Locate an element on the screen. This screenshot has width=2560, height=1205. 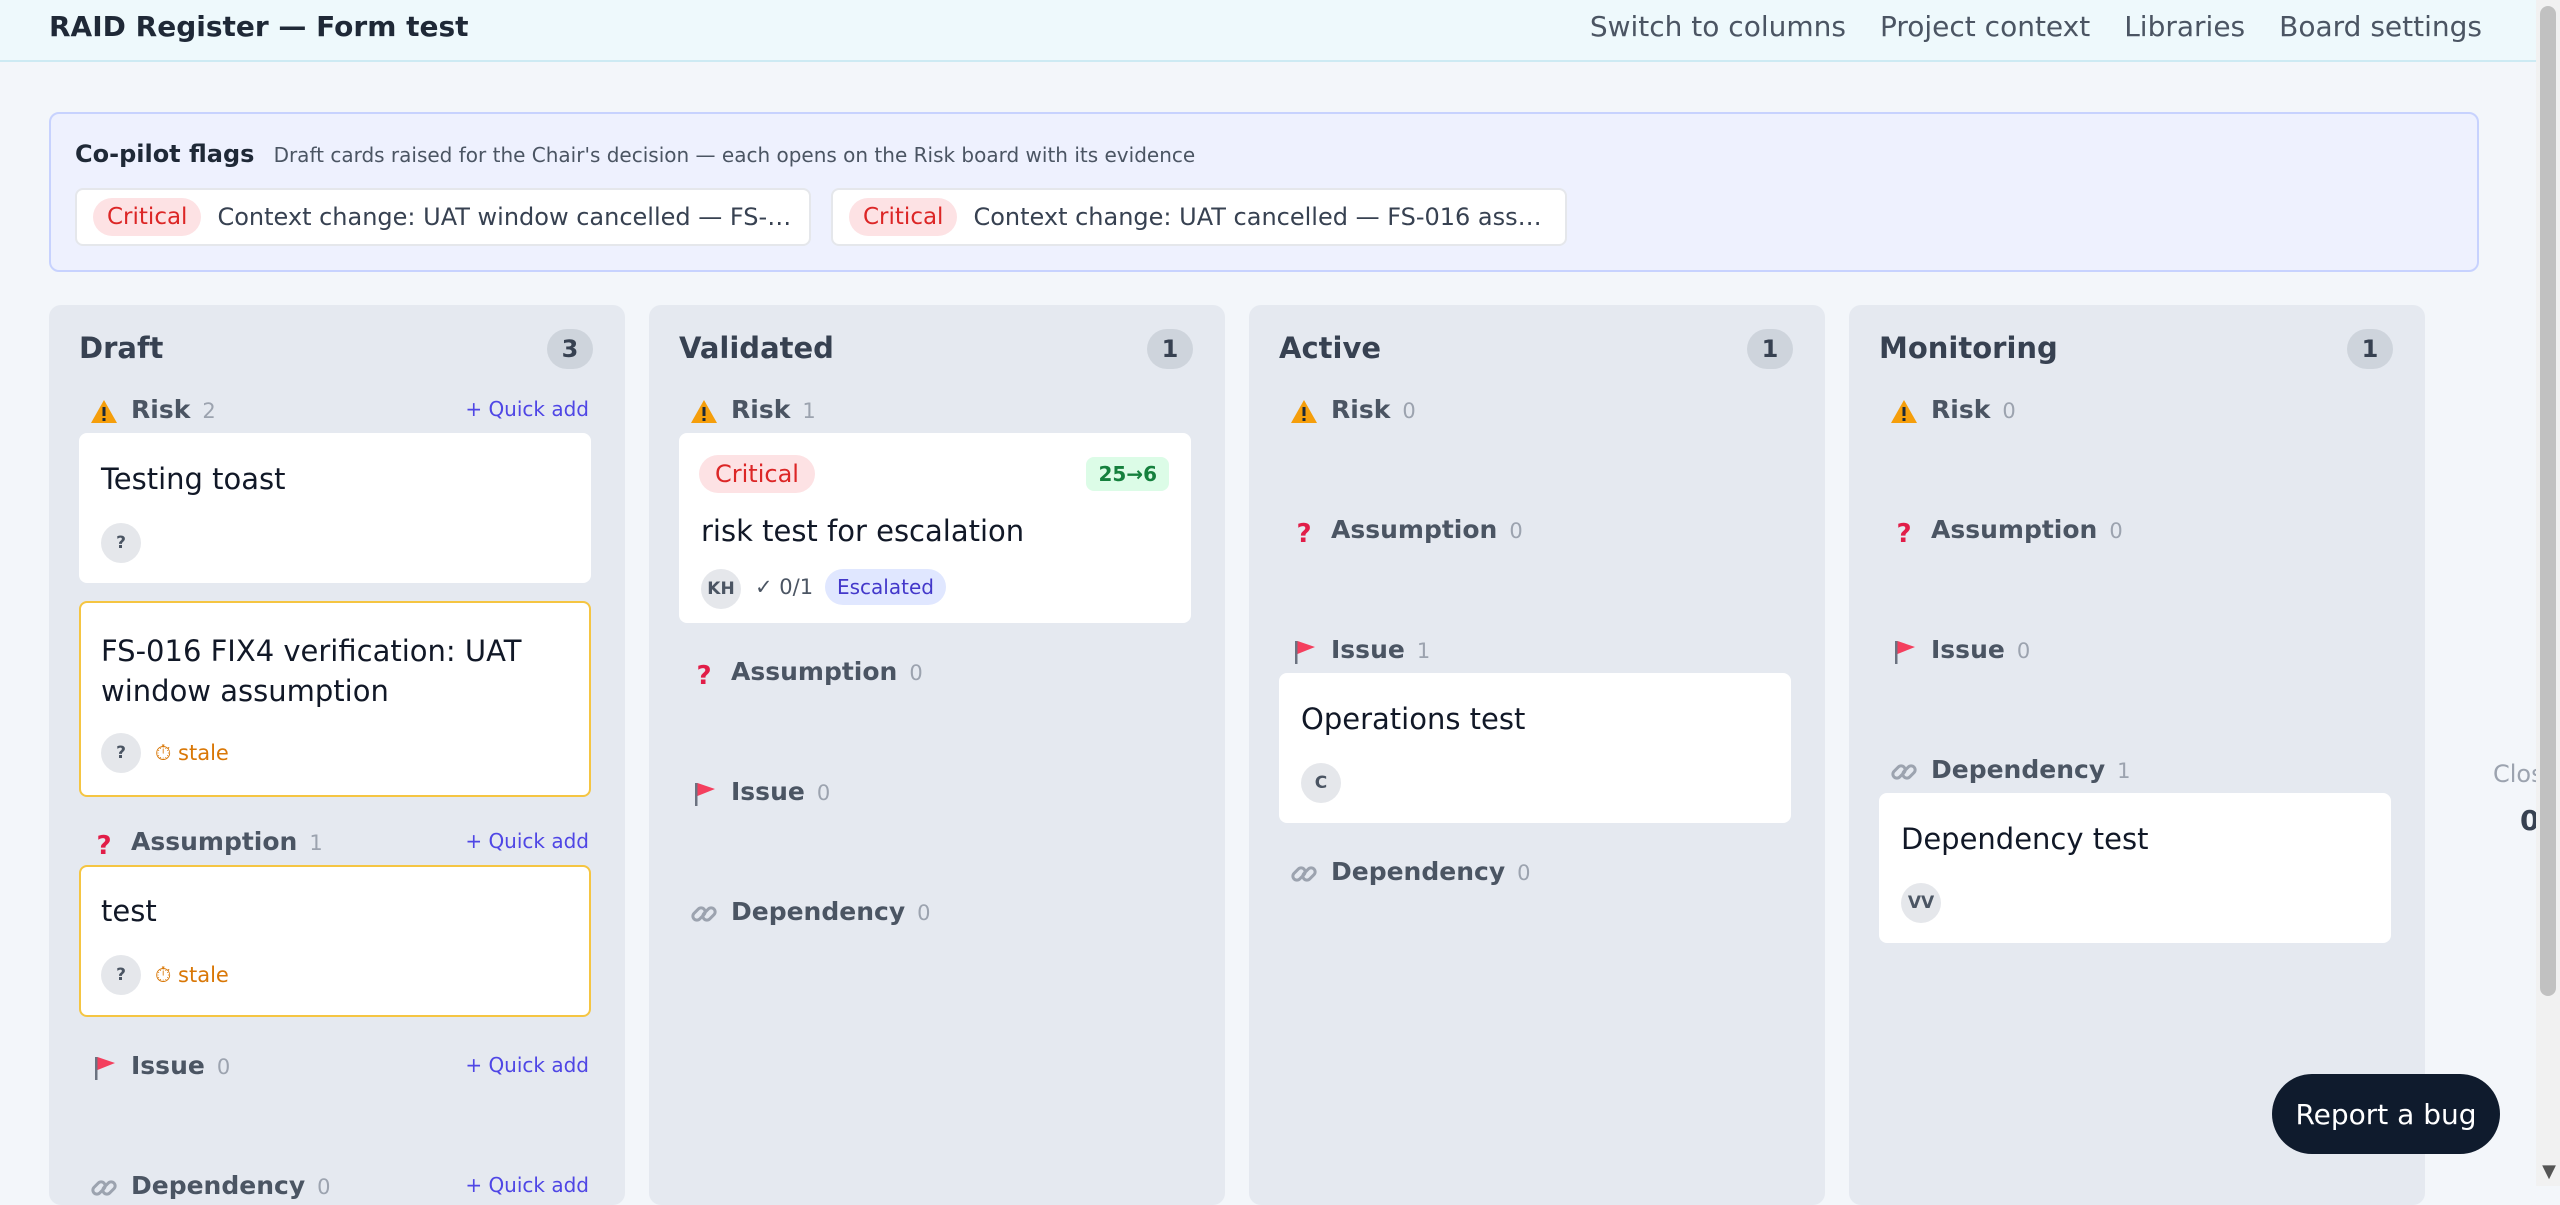
card-title: Operations test is located at coordinates (1413, 719).